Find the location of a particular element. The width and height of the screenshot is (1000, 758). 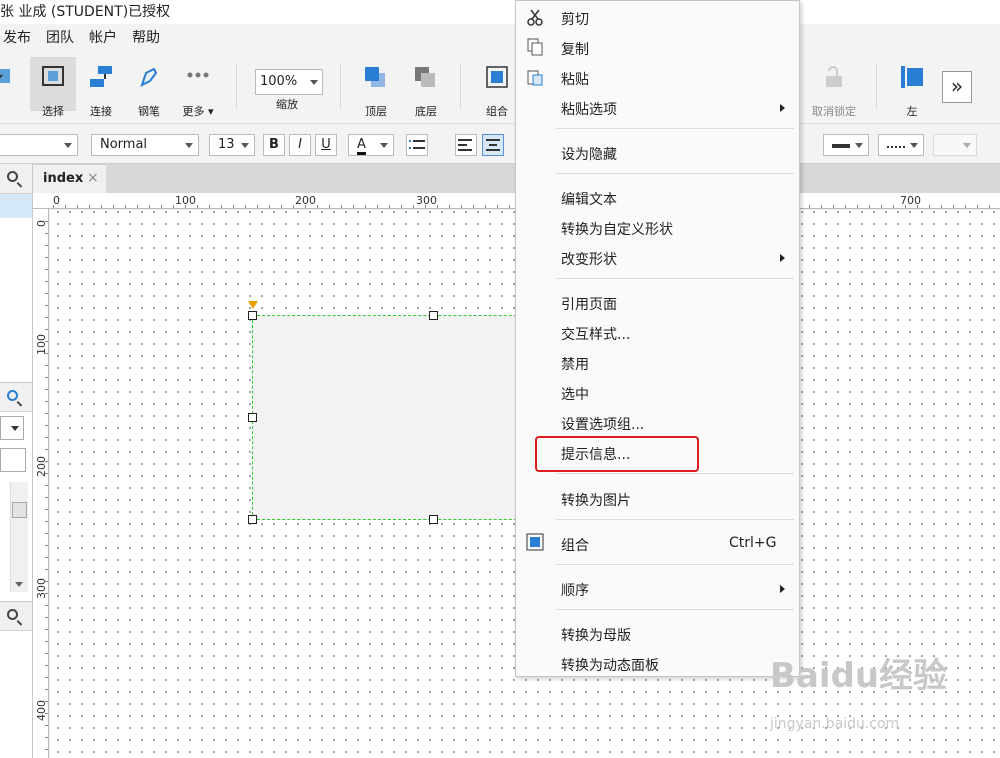

menu-item-label: 禁用 is located at coordinates (575, 365).